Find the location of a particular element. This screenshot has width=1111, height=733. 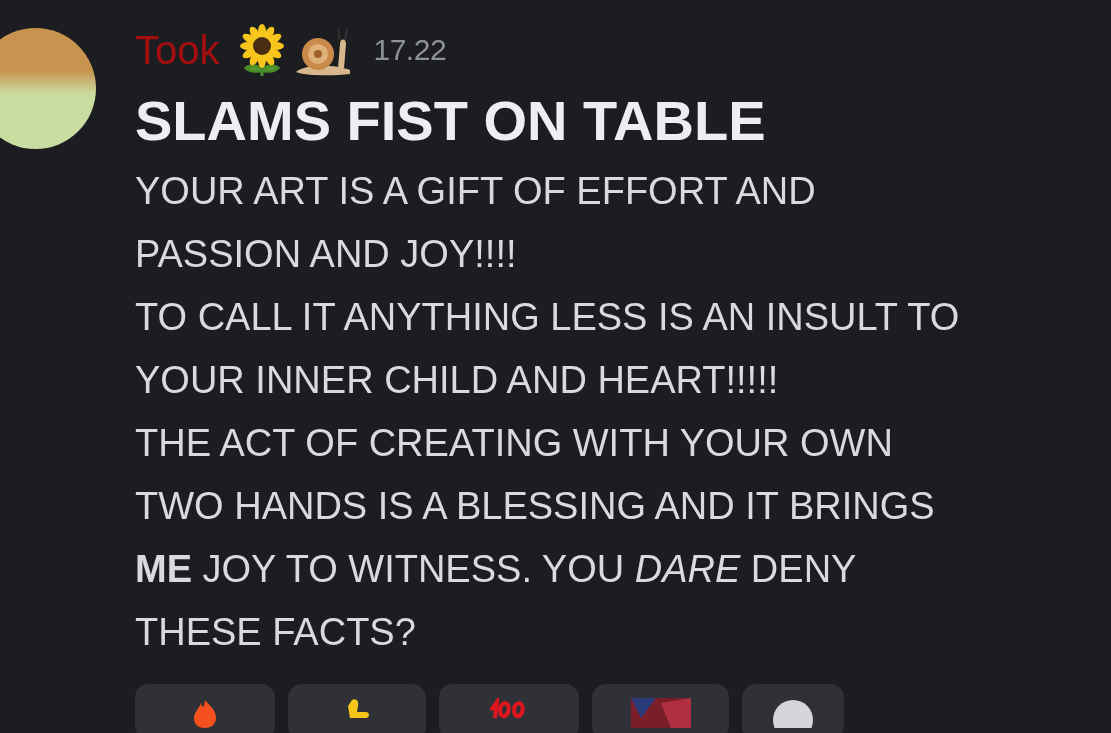

message-heading: SLAMS FIST ON TABLE is located at coordinates (451, 121).